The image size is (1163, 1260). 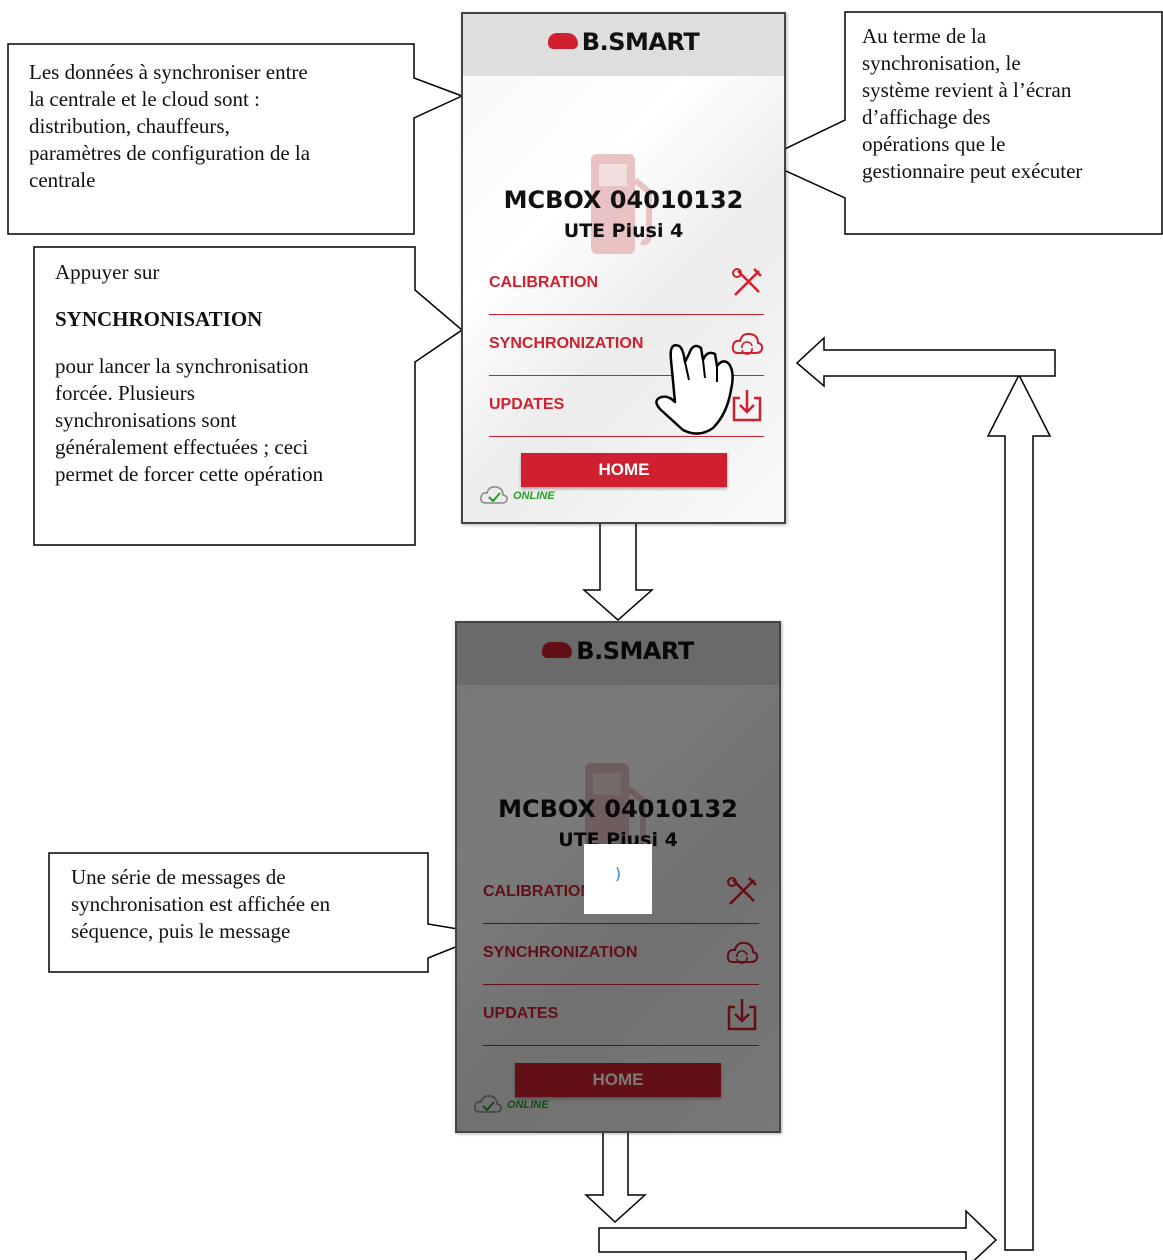 I want to click on callout-line: opérations que le, so click(x=934, y=144).